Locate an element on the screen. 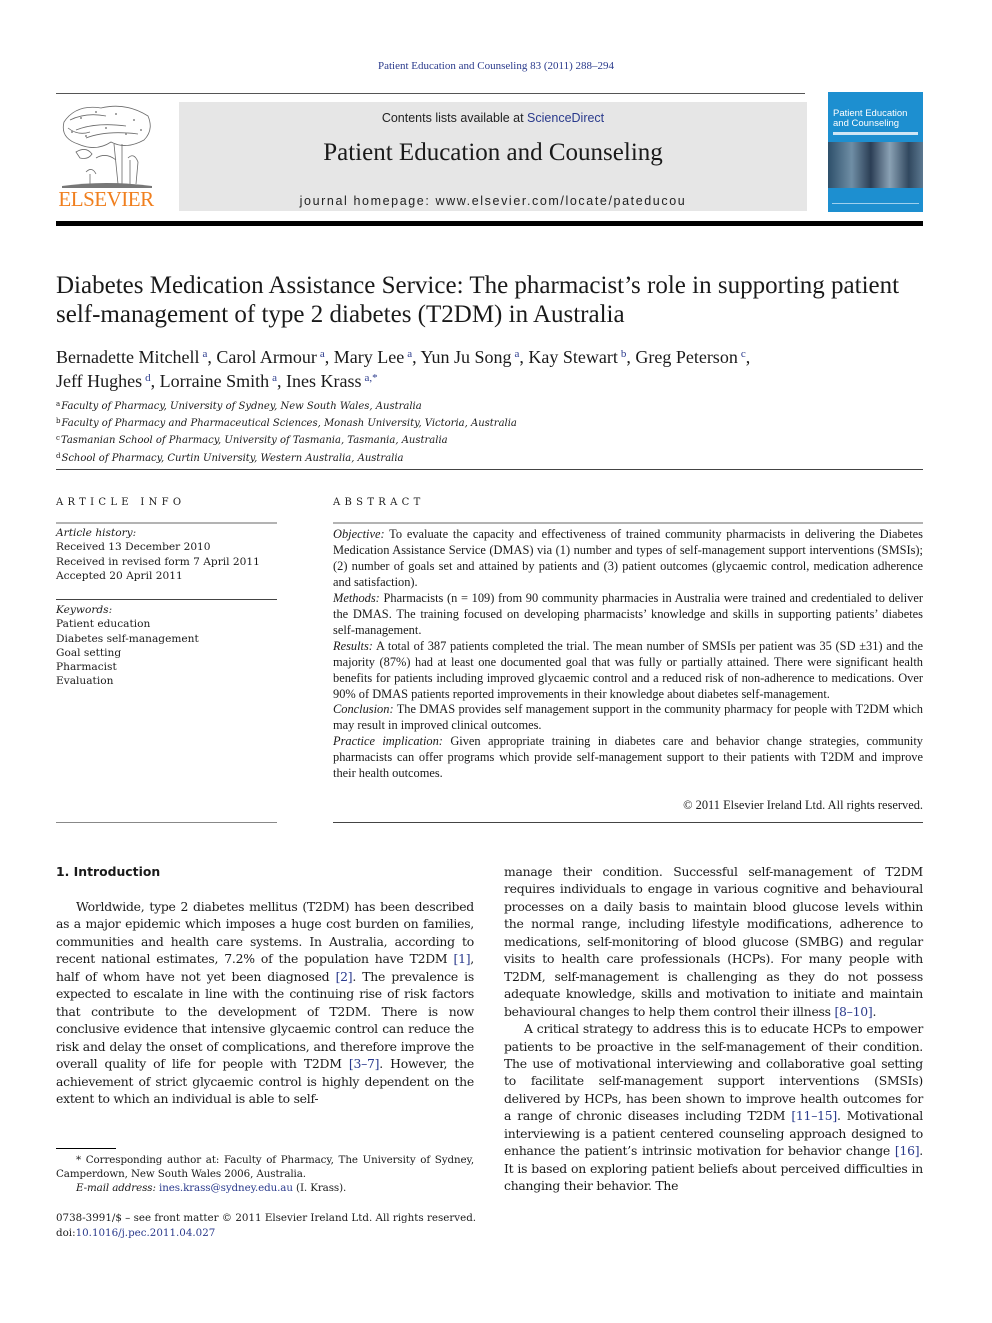  sciencedirect-link: ScienceDirect is located at coordinates (565, 118).